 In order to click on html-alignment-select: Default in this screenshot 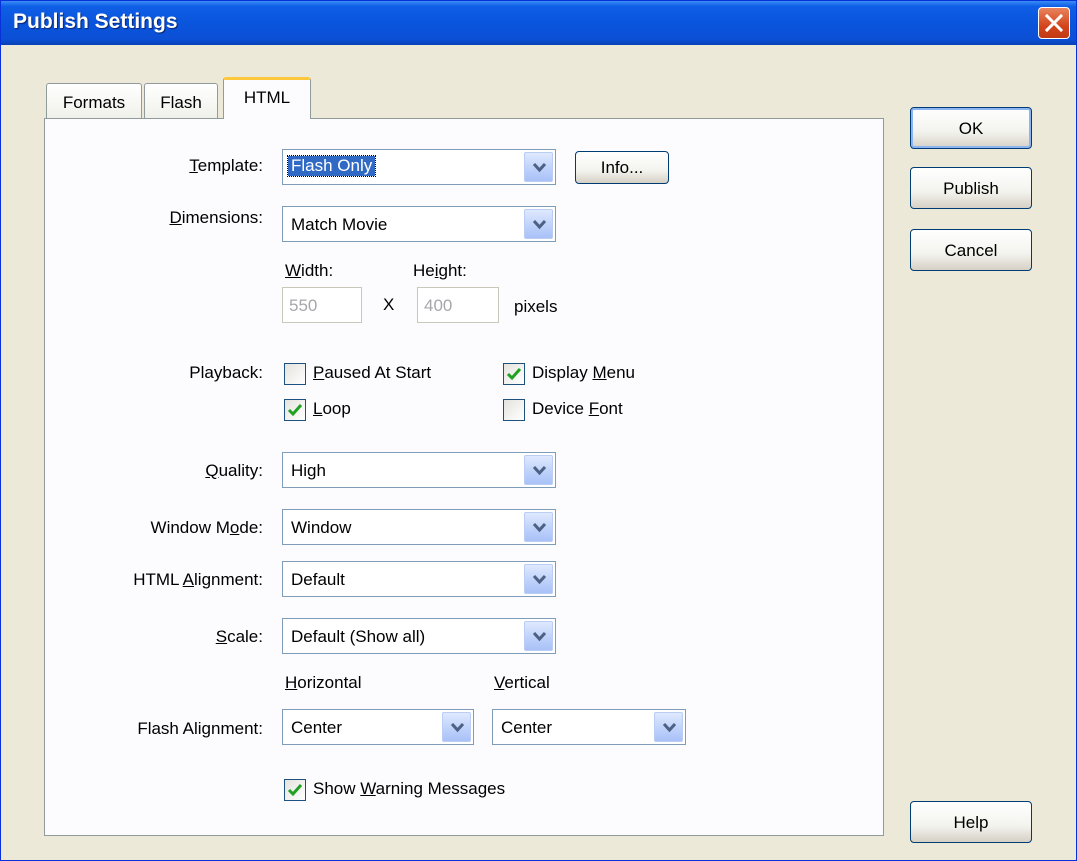, I will do `click(419, 579)`.